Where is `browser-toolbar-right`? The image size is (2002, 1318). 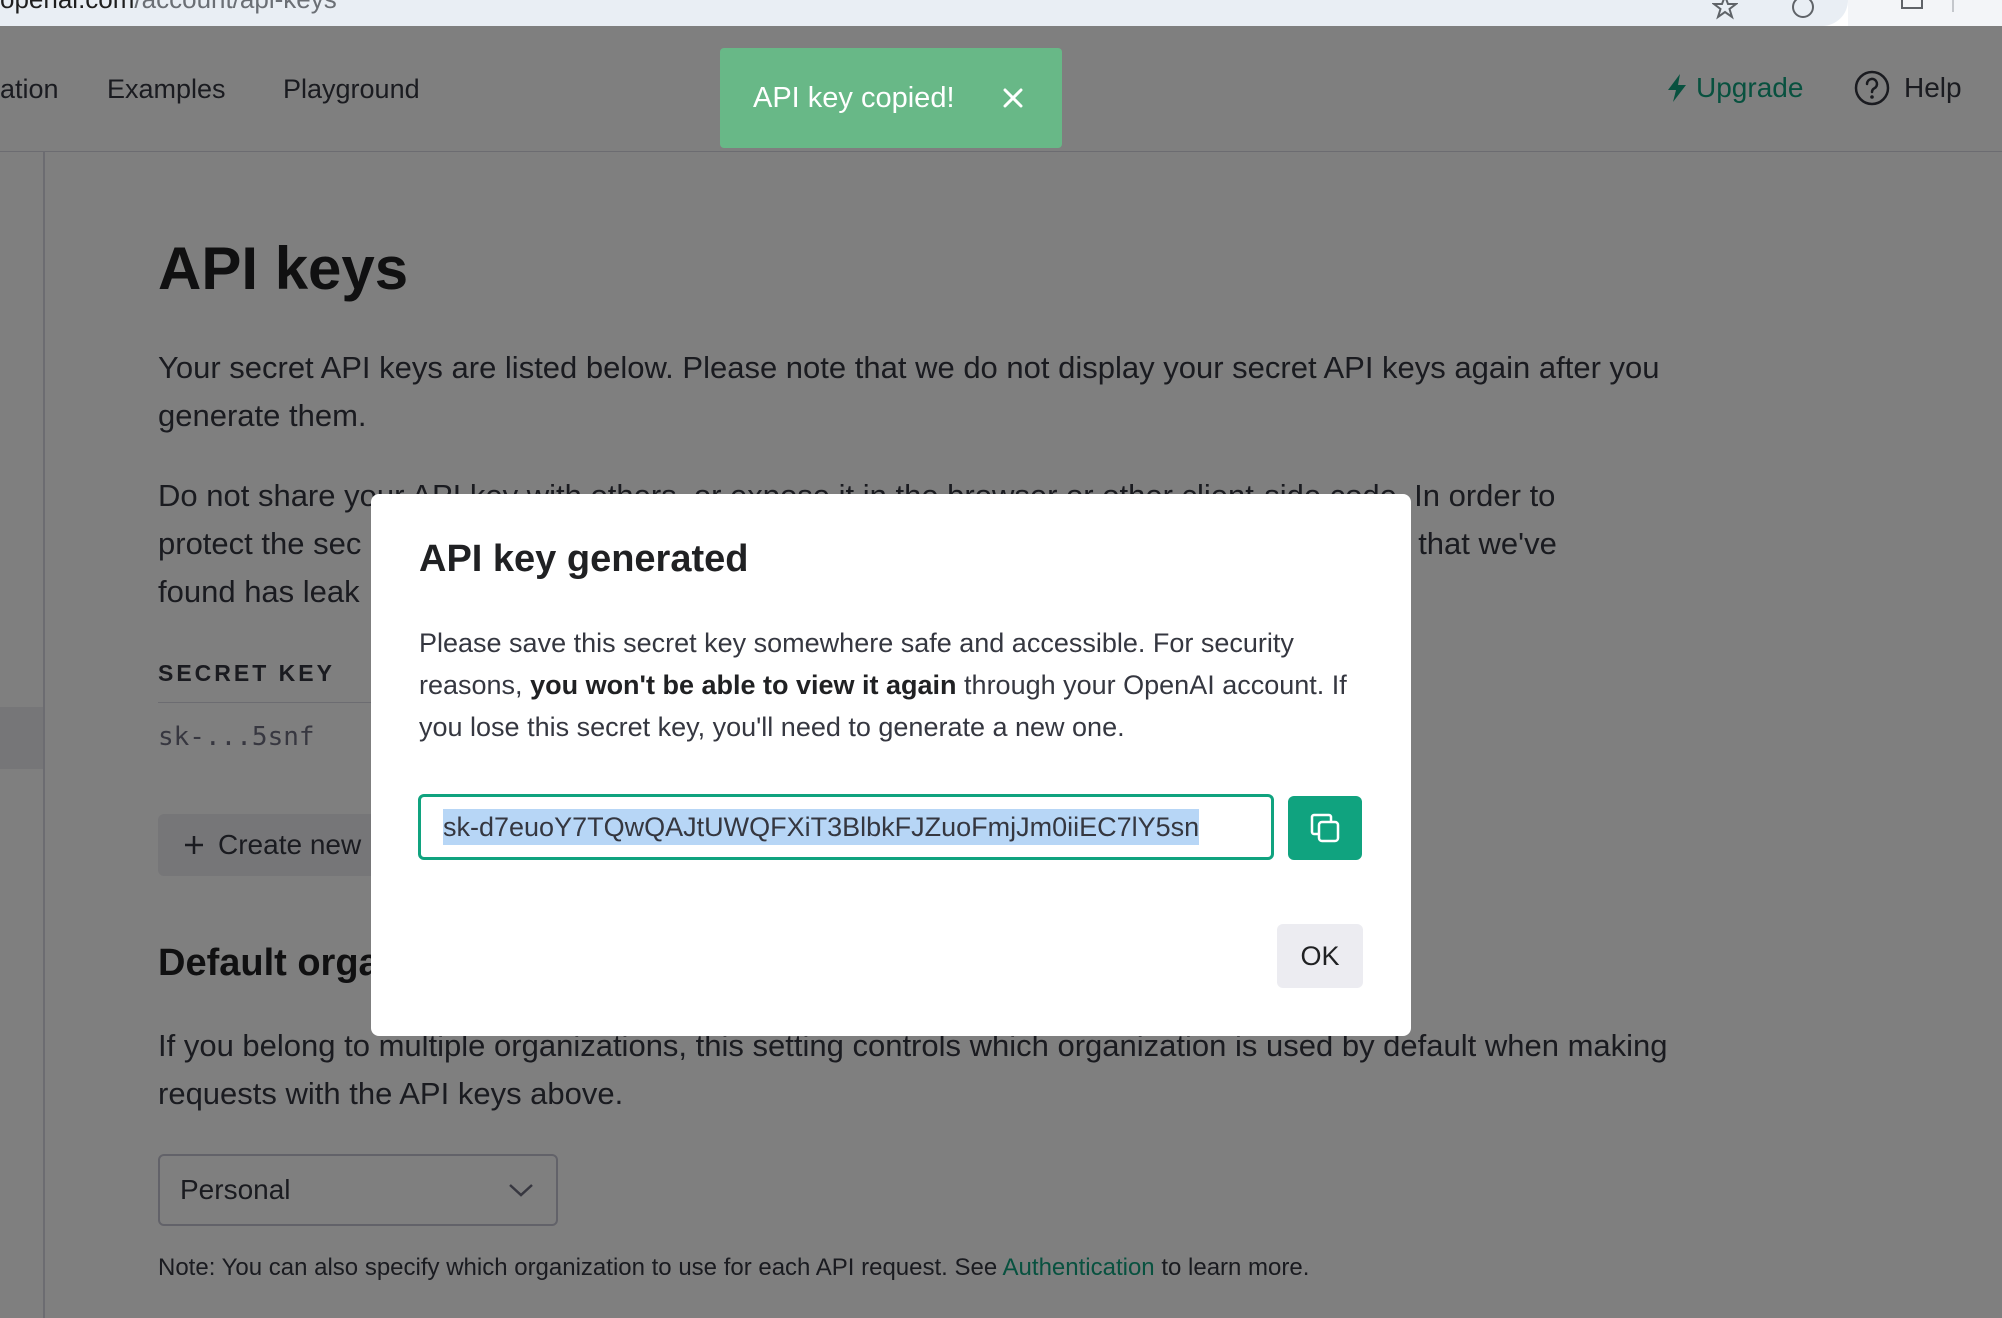 browser-toolbar-right is located at coordinates (1925, 13).